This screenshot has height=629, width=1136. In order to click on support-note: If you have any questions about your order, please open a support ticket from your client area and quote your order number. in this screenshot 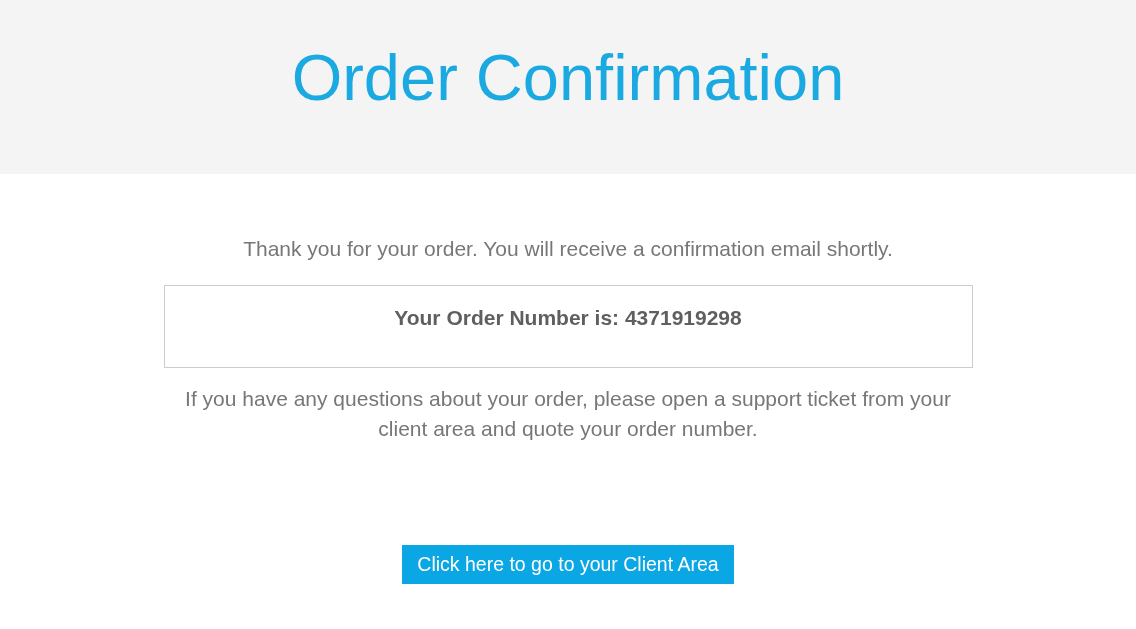, I will do `click(568, 414)`.